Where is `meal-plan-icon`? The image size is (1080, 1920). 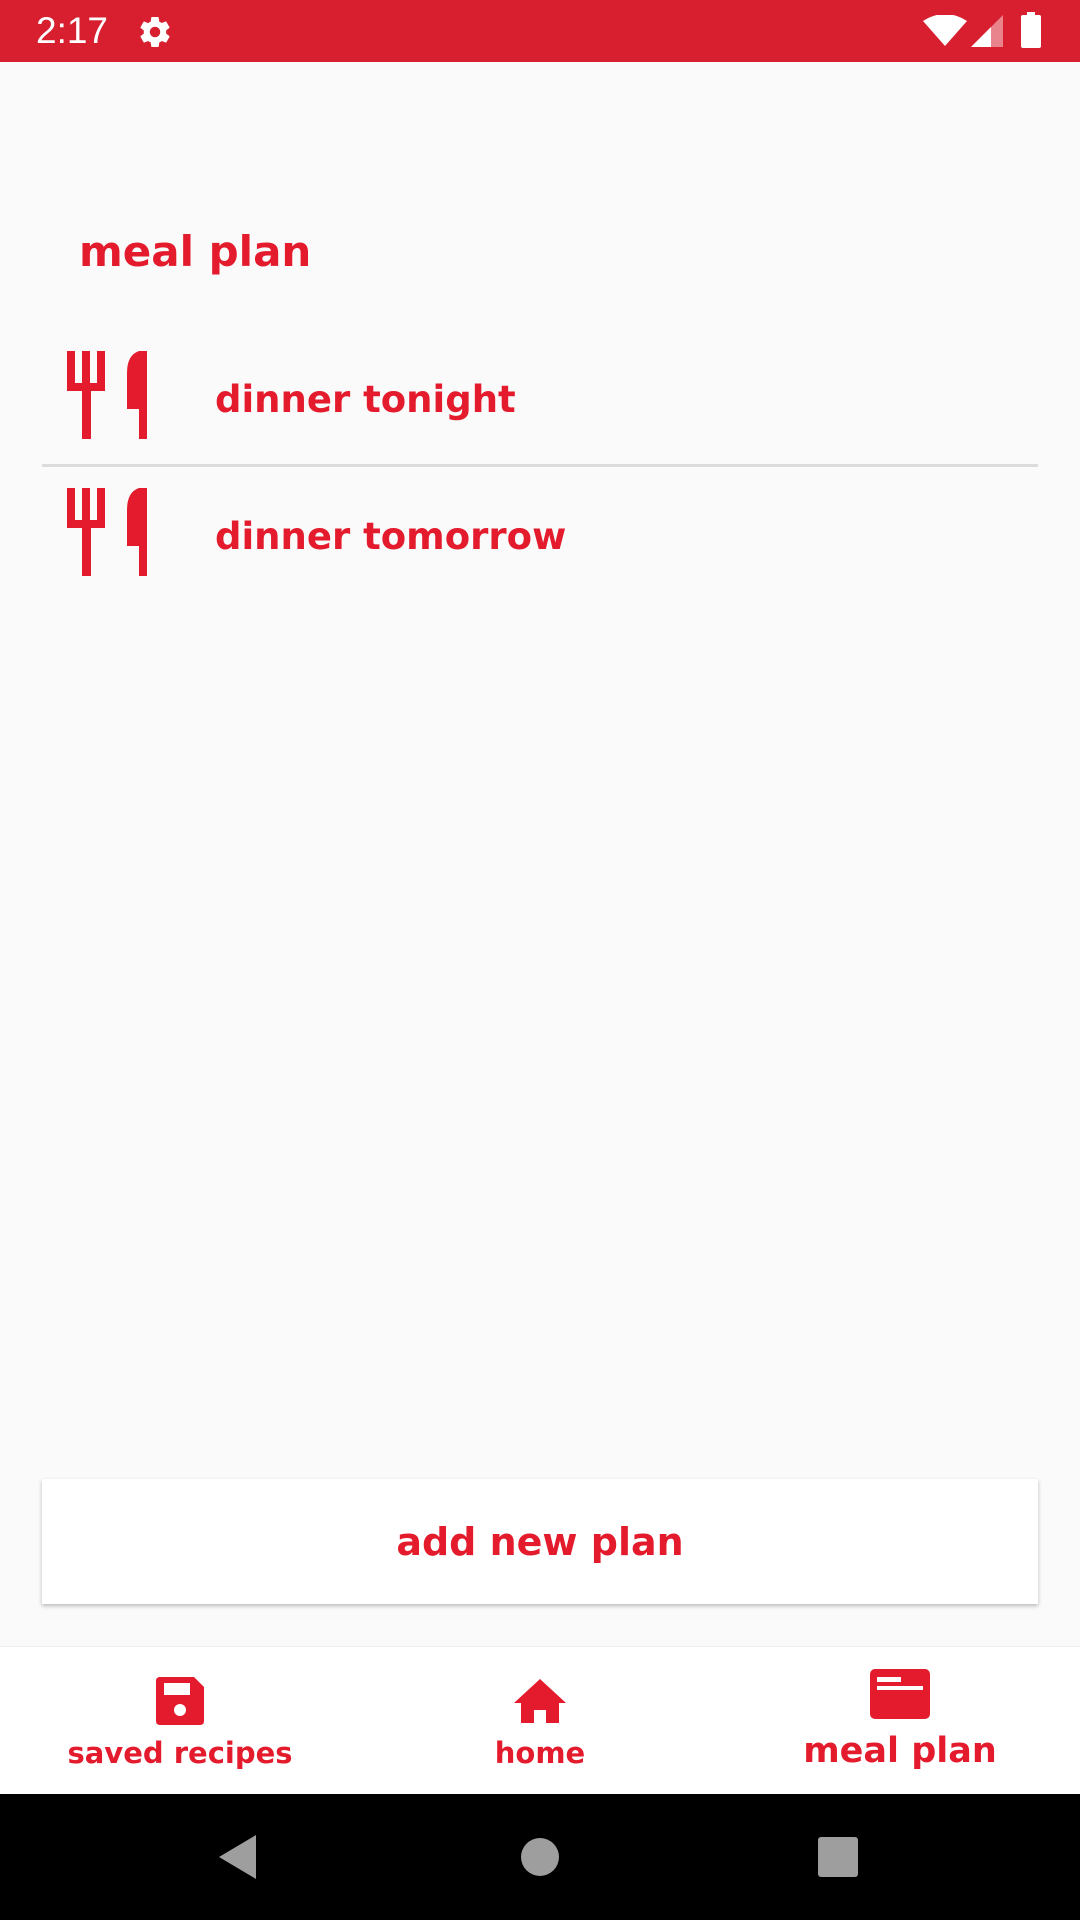 meal-plan-icon is located at coordinates (900, 1694).